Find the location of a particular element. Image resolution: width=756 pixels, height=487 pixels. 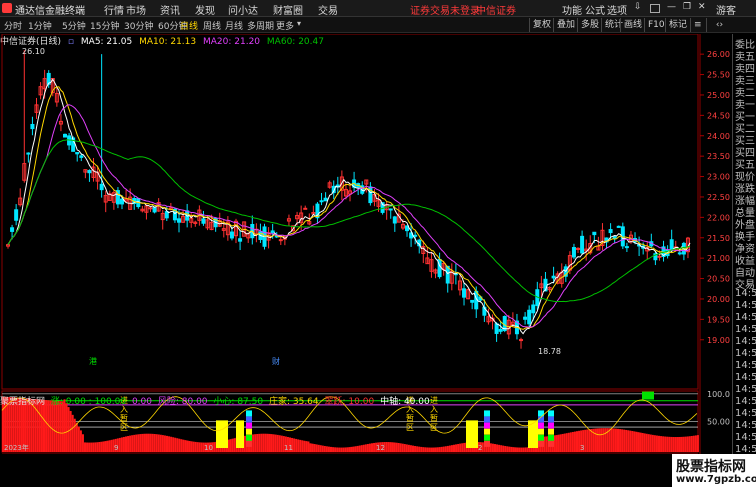

menu-xuanxiang: 选项 is located at coordinates (617, 9).